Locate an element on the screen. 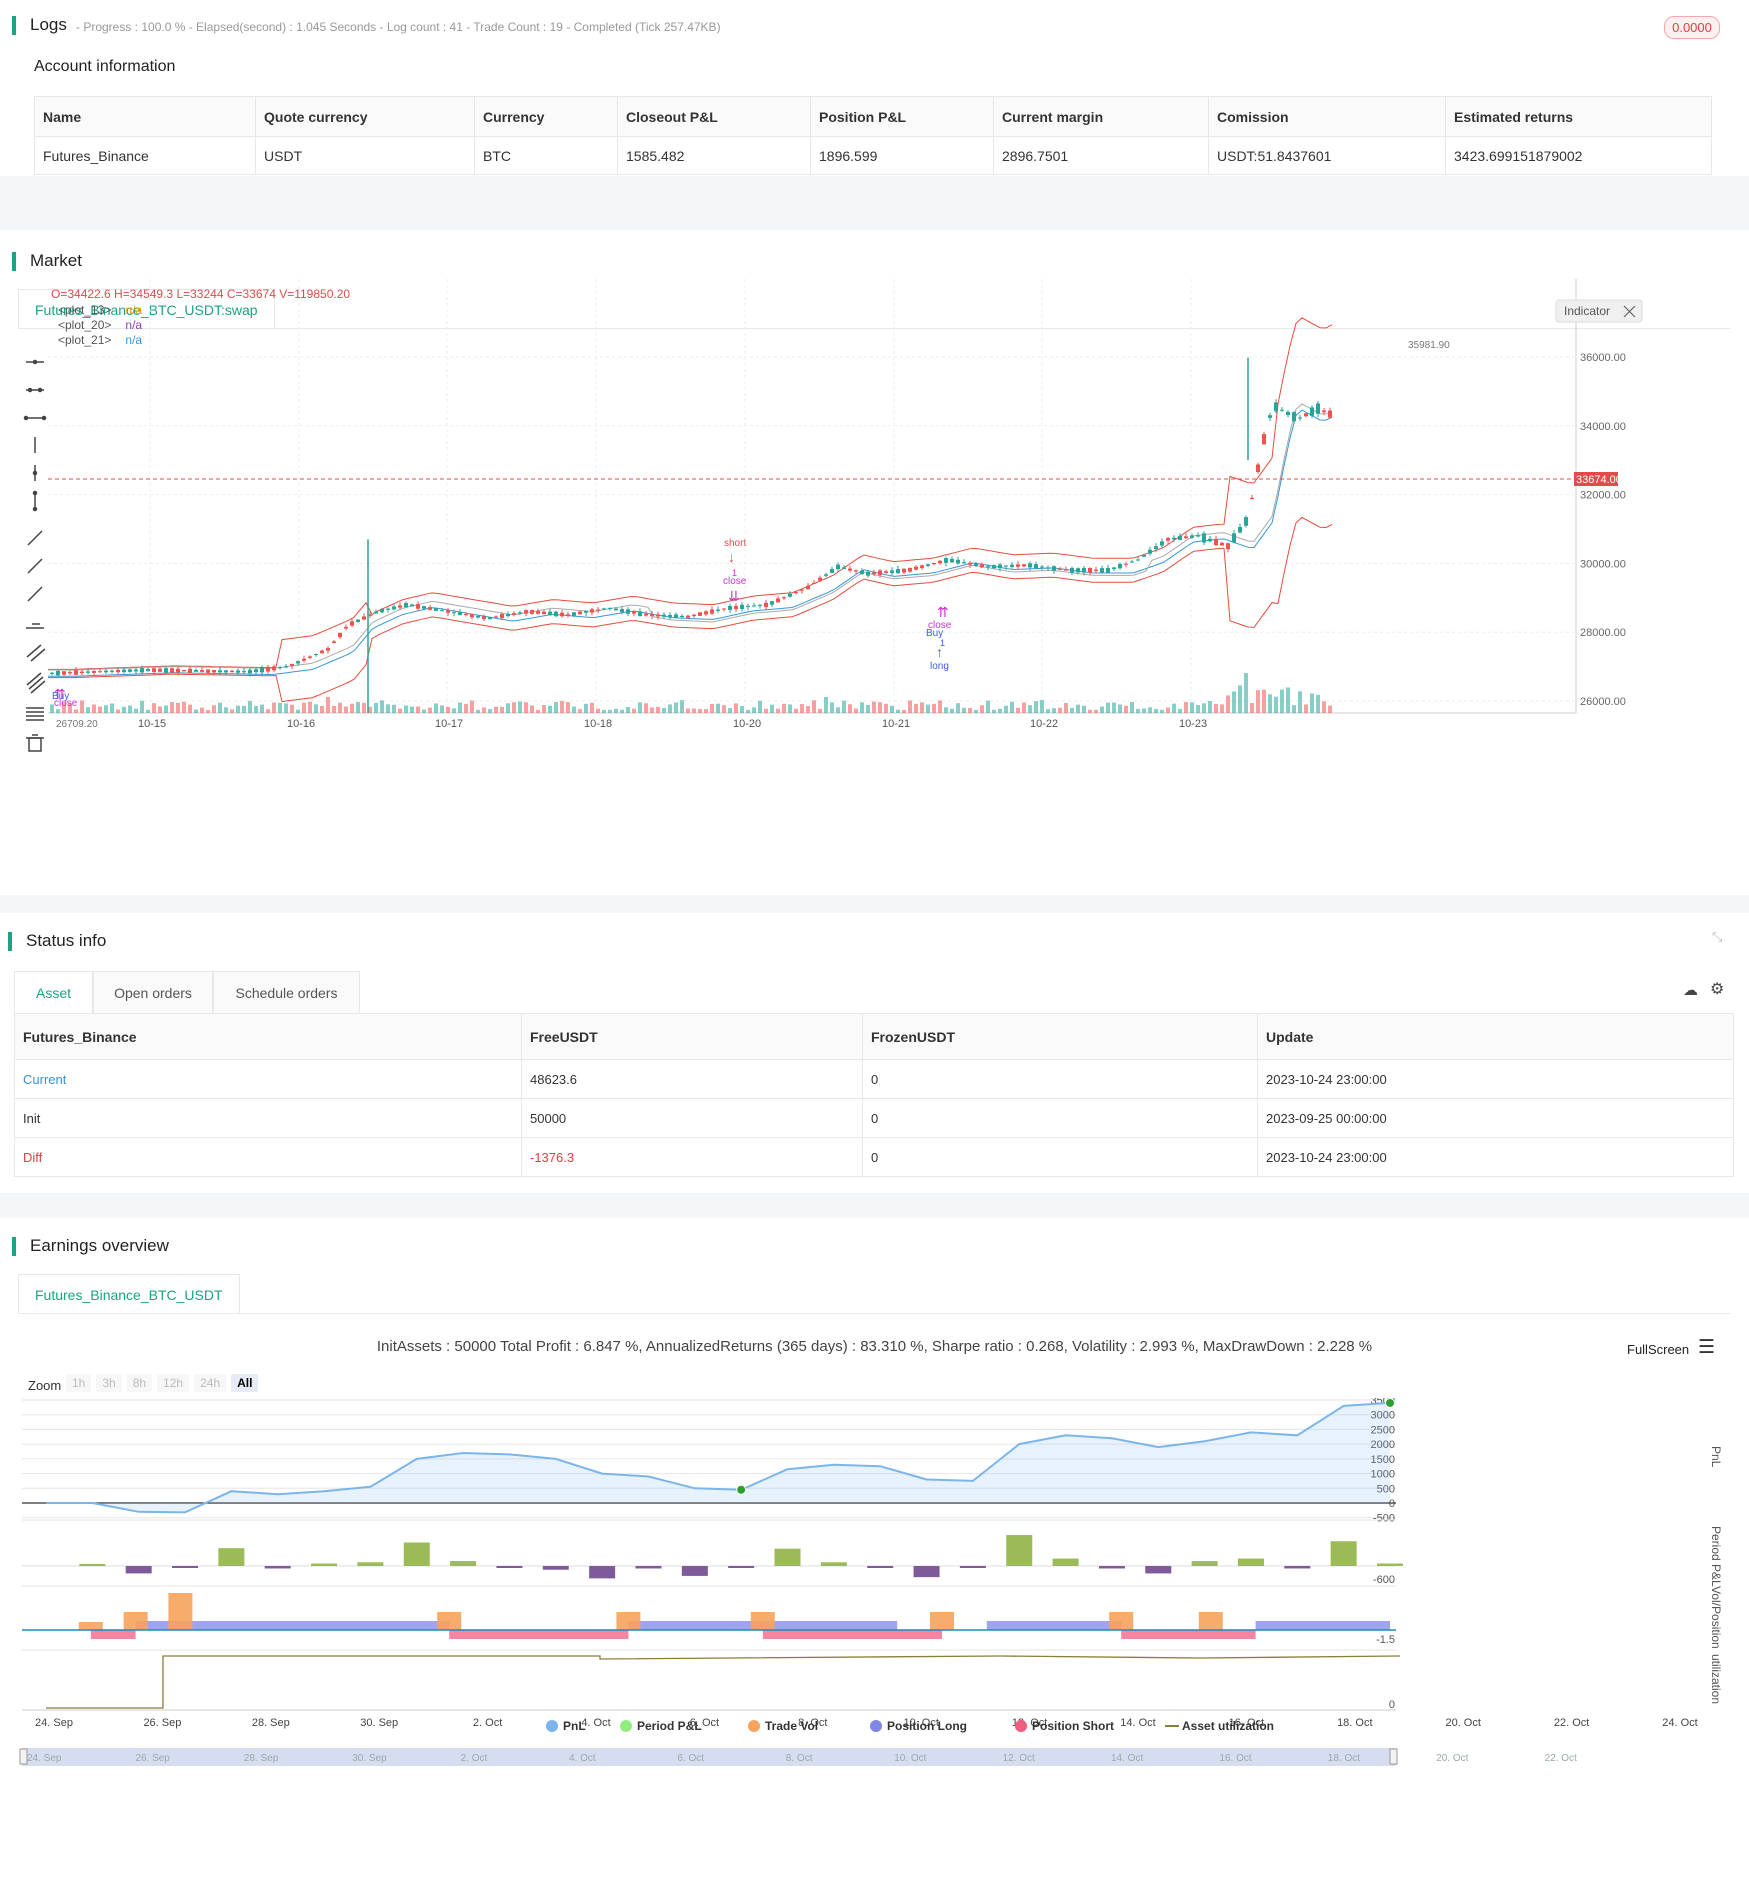 This screenshot has width=1749, height=1898. legend-item: Period P&L is located at coordinates (669, 1726).